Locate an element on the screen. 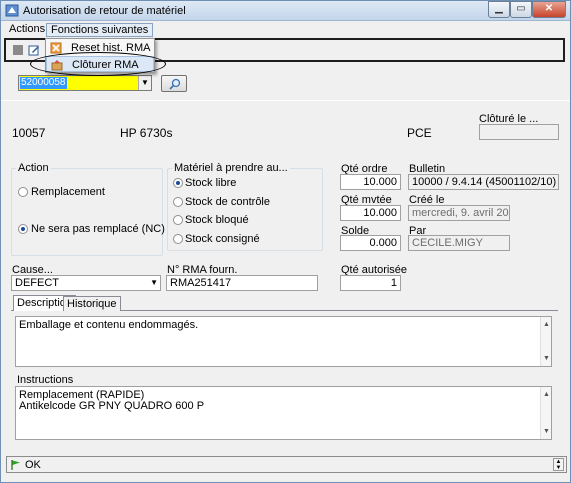  radio-stock-libre-label: Stock libre is located at coordinates (211, 183).